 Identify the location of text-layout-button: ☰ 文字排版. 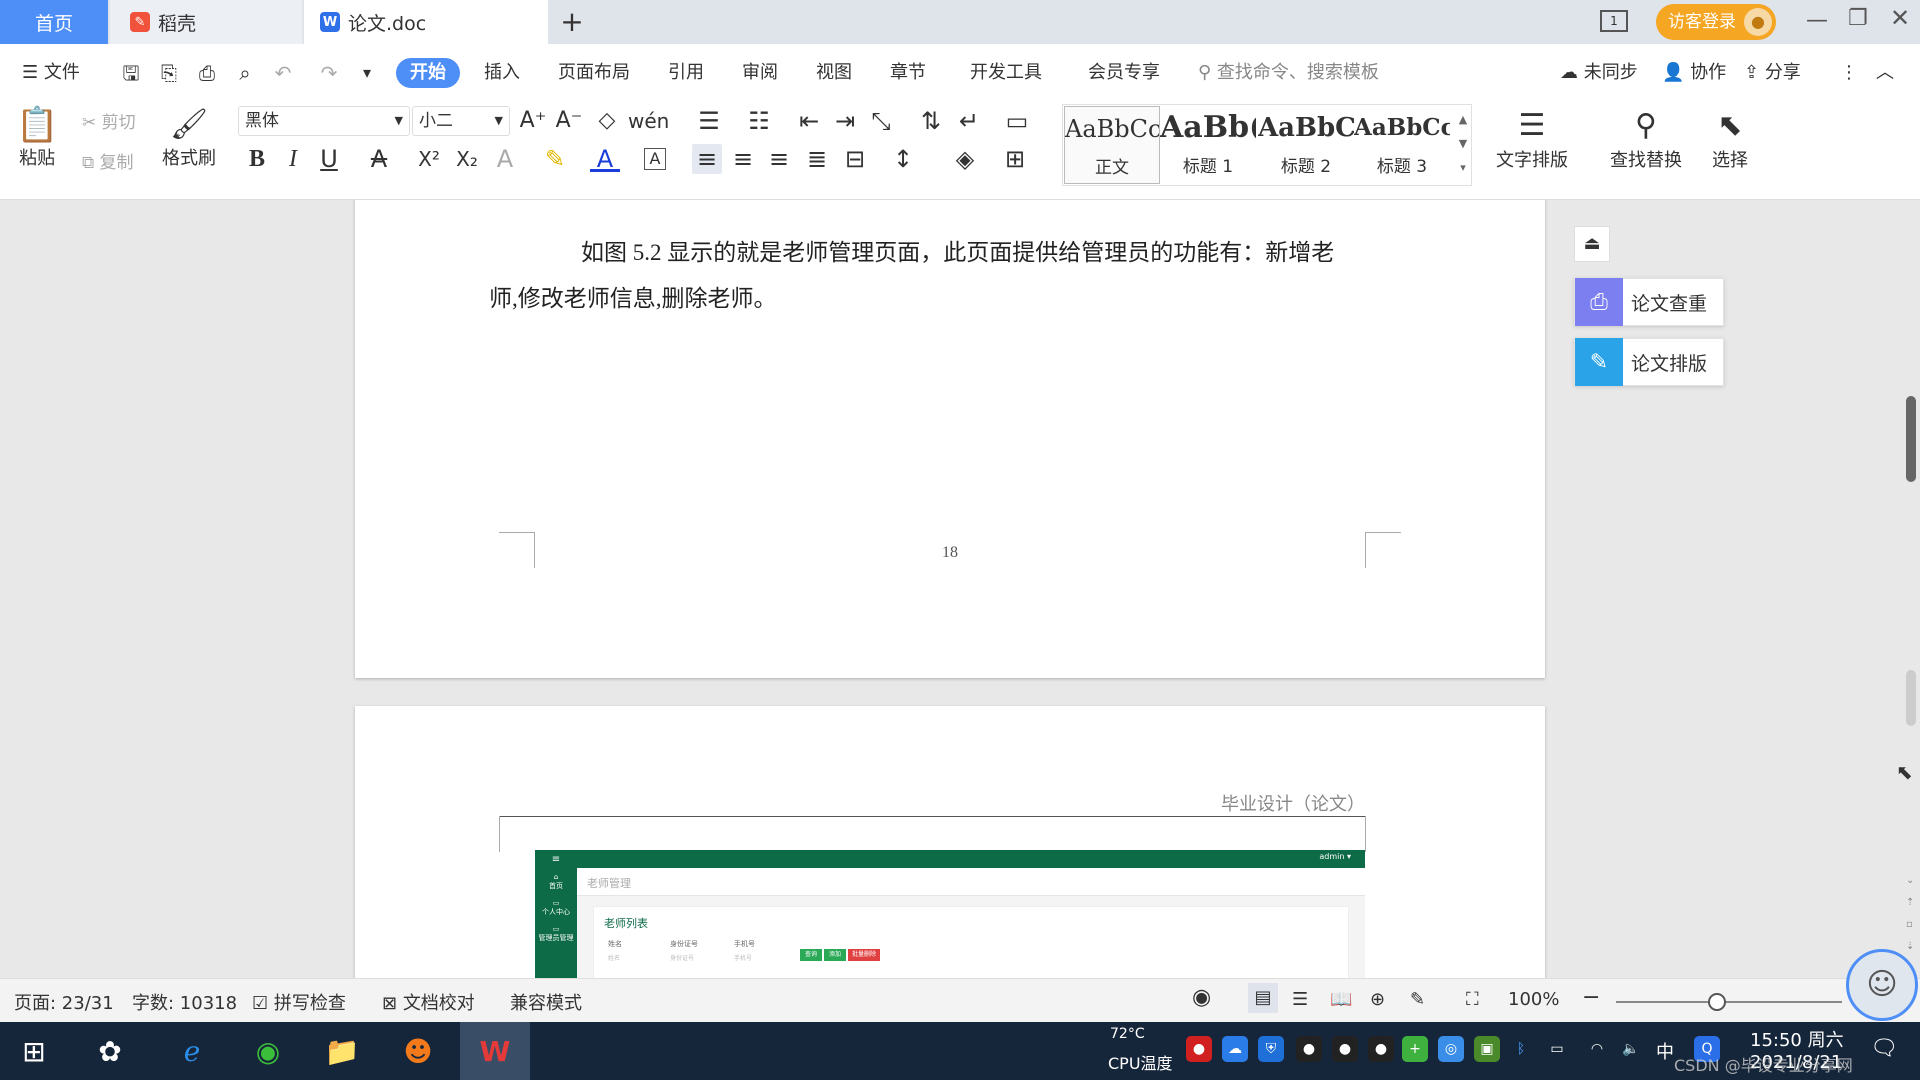
(1532, 139).